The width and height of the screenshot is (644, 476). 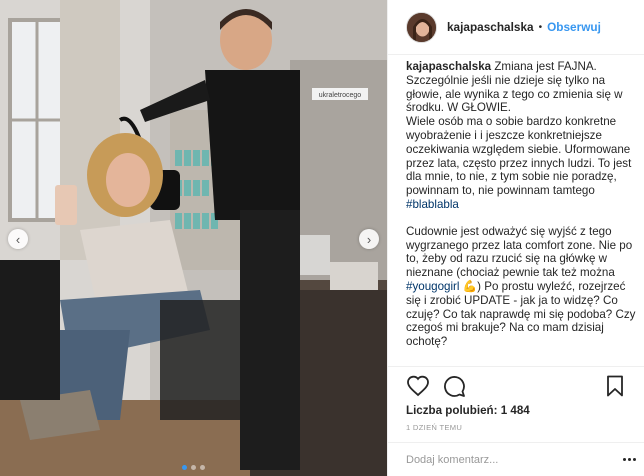 I want to click on caption-username-link: kajapaschalska, so click(x=448, y=66).